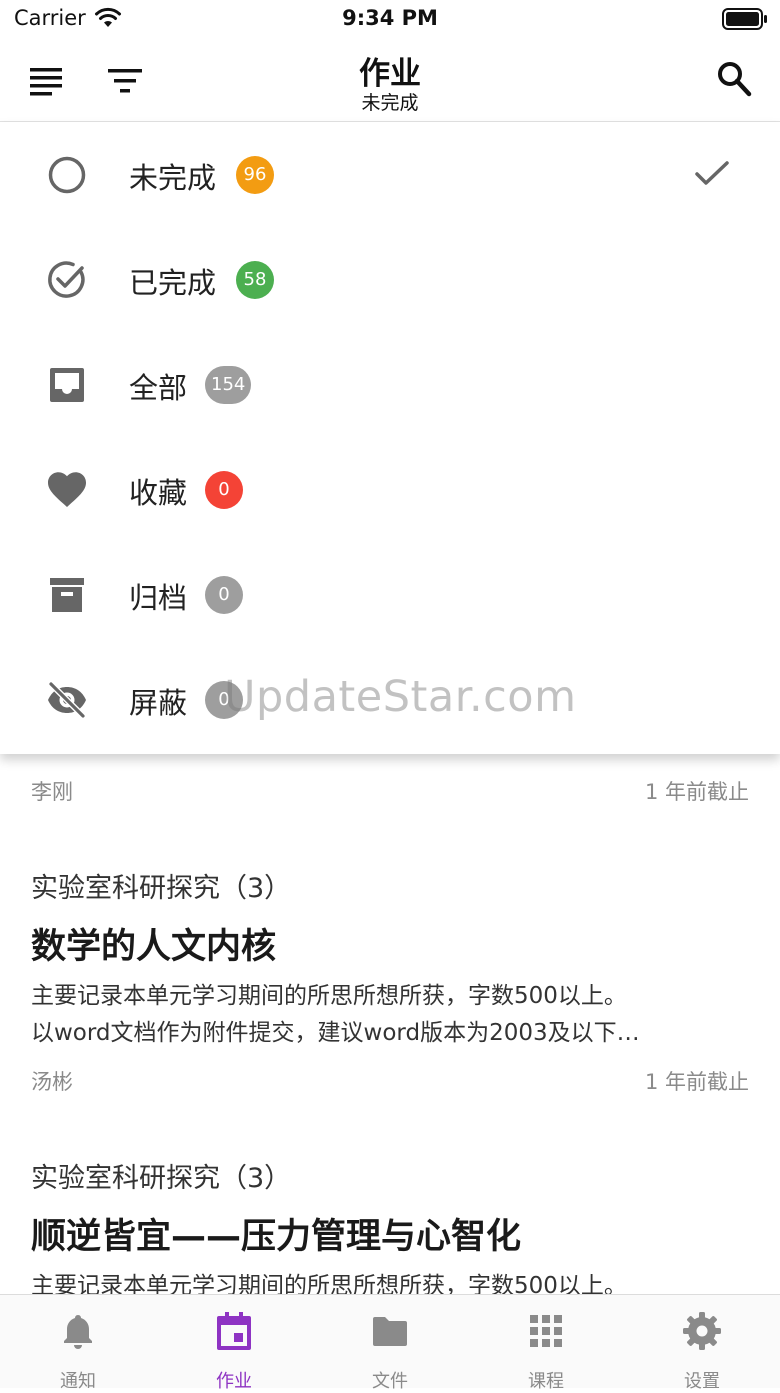 The image size is (780, 1393). Describe the element at coordinates (712, 173) in the screenshot. I see `checkmark-icon` at that location.